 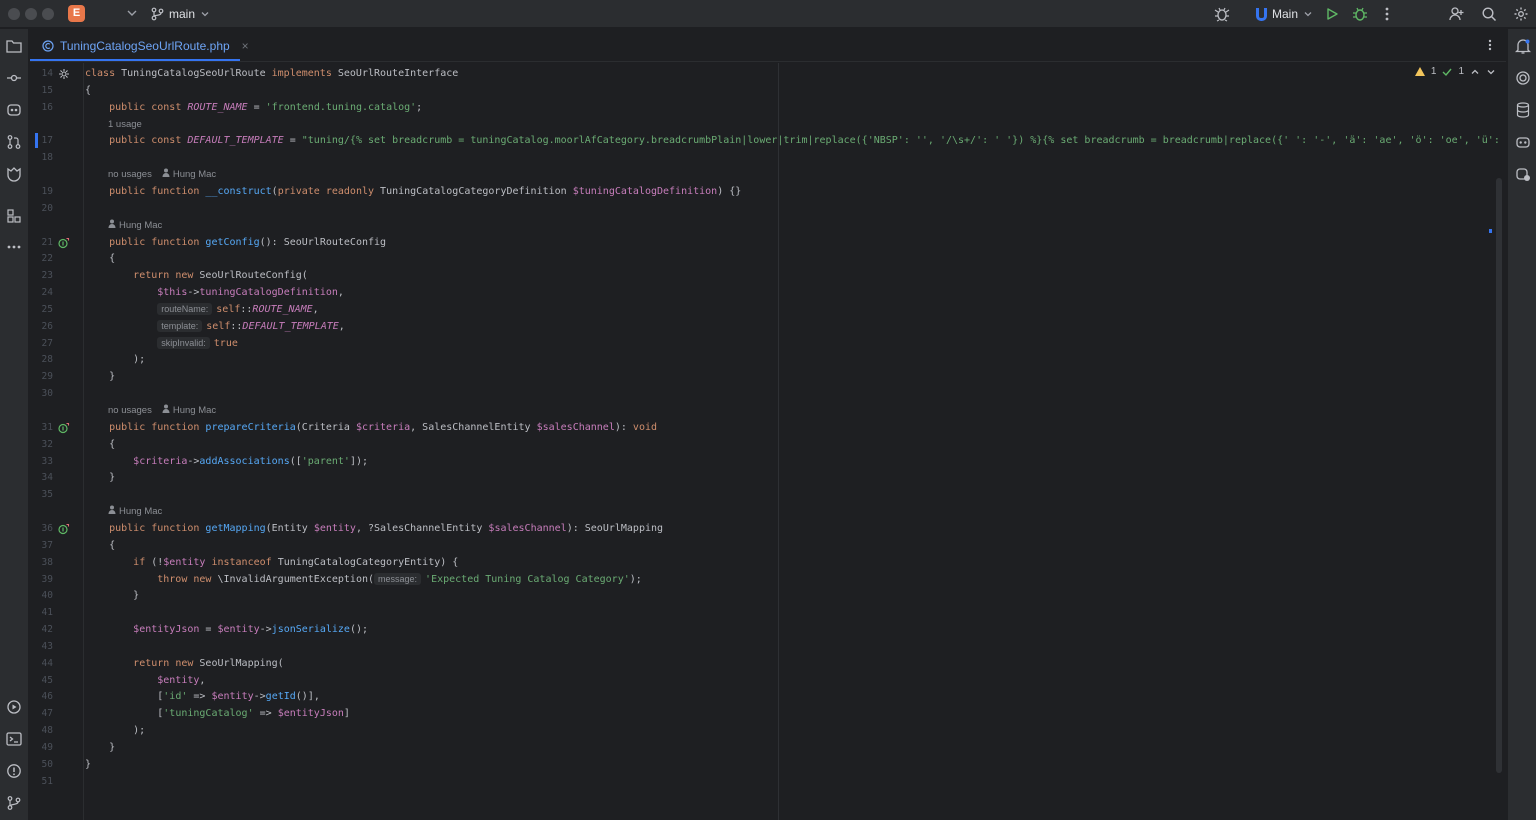 I want to click on kebab-menu-icon, so click(x=1387, y=14).